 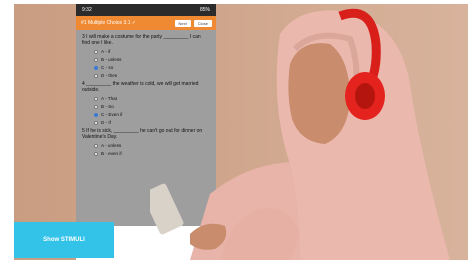 What do you see at coordinates (109, 75) in the screenshot?
I see `option-label: D - then` at bounding box center [109, 75].